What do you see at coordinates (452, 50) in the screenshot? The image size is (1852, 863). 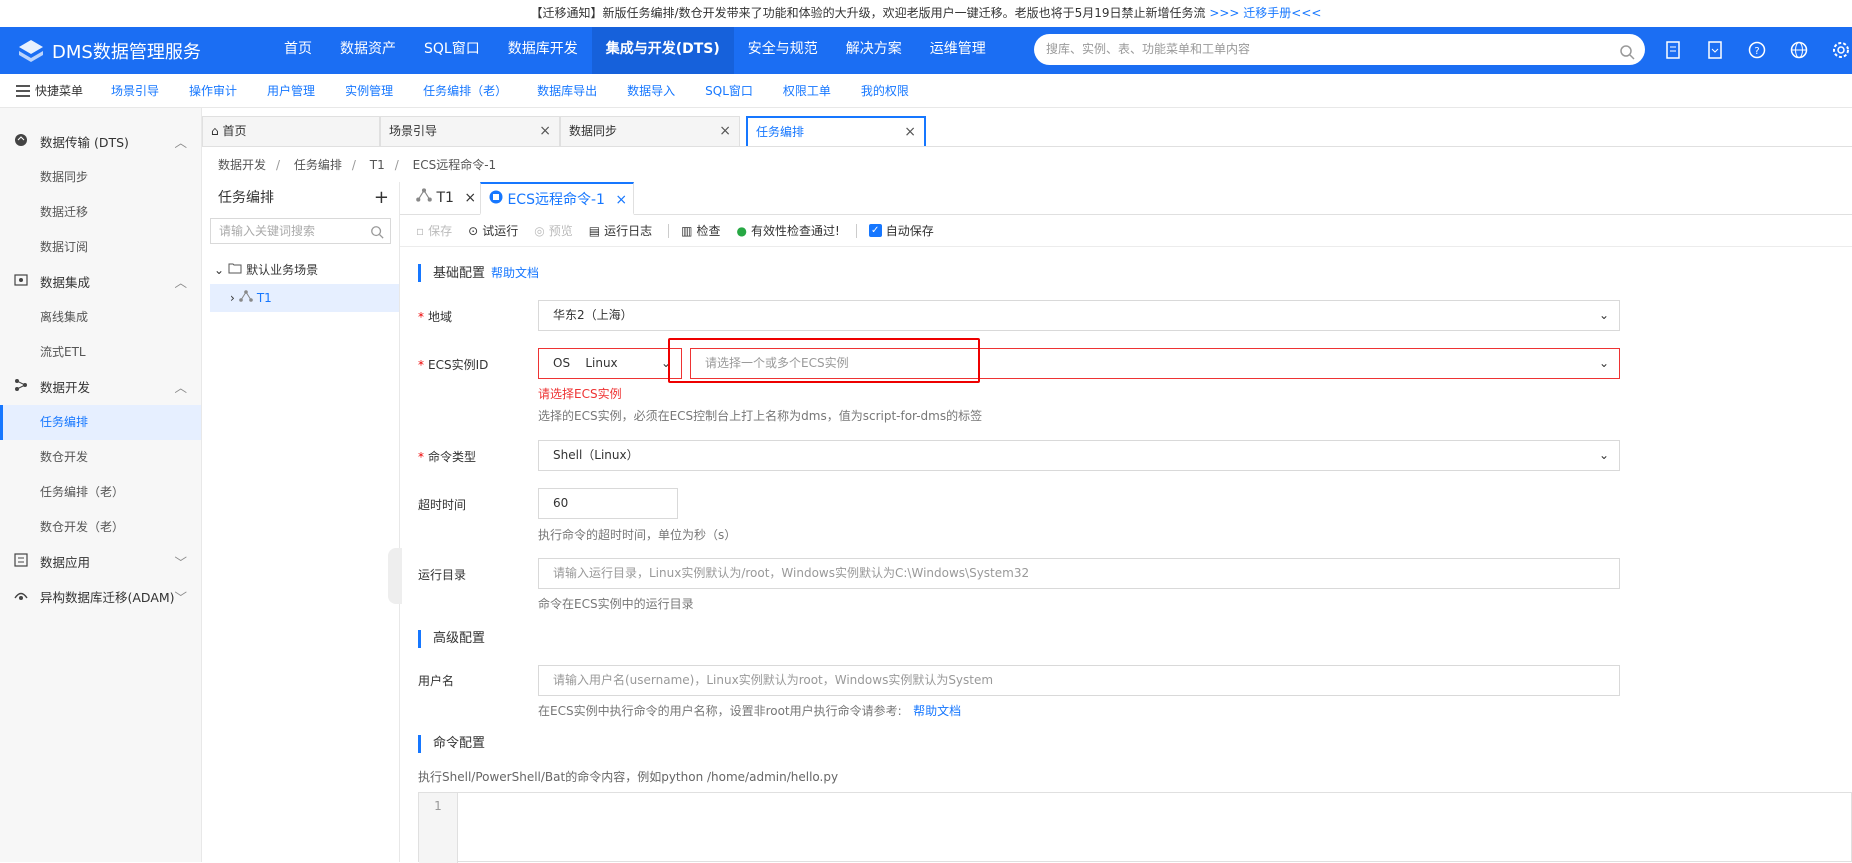 I see `nav-sql-window: SQL窗口` at bounding box center [452, 50].